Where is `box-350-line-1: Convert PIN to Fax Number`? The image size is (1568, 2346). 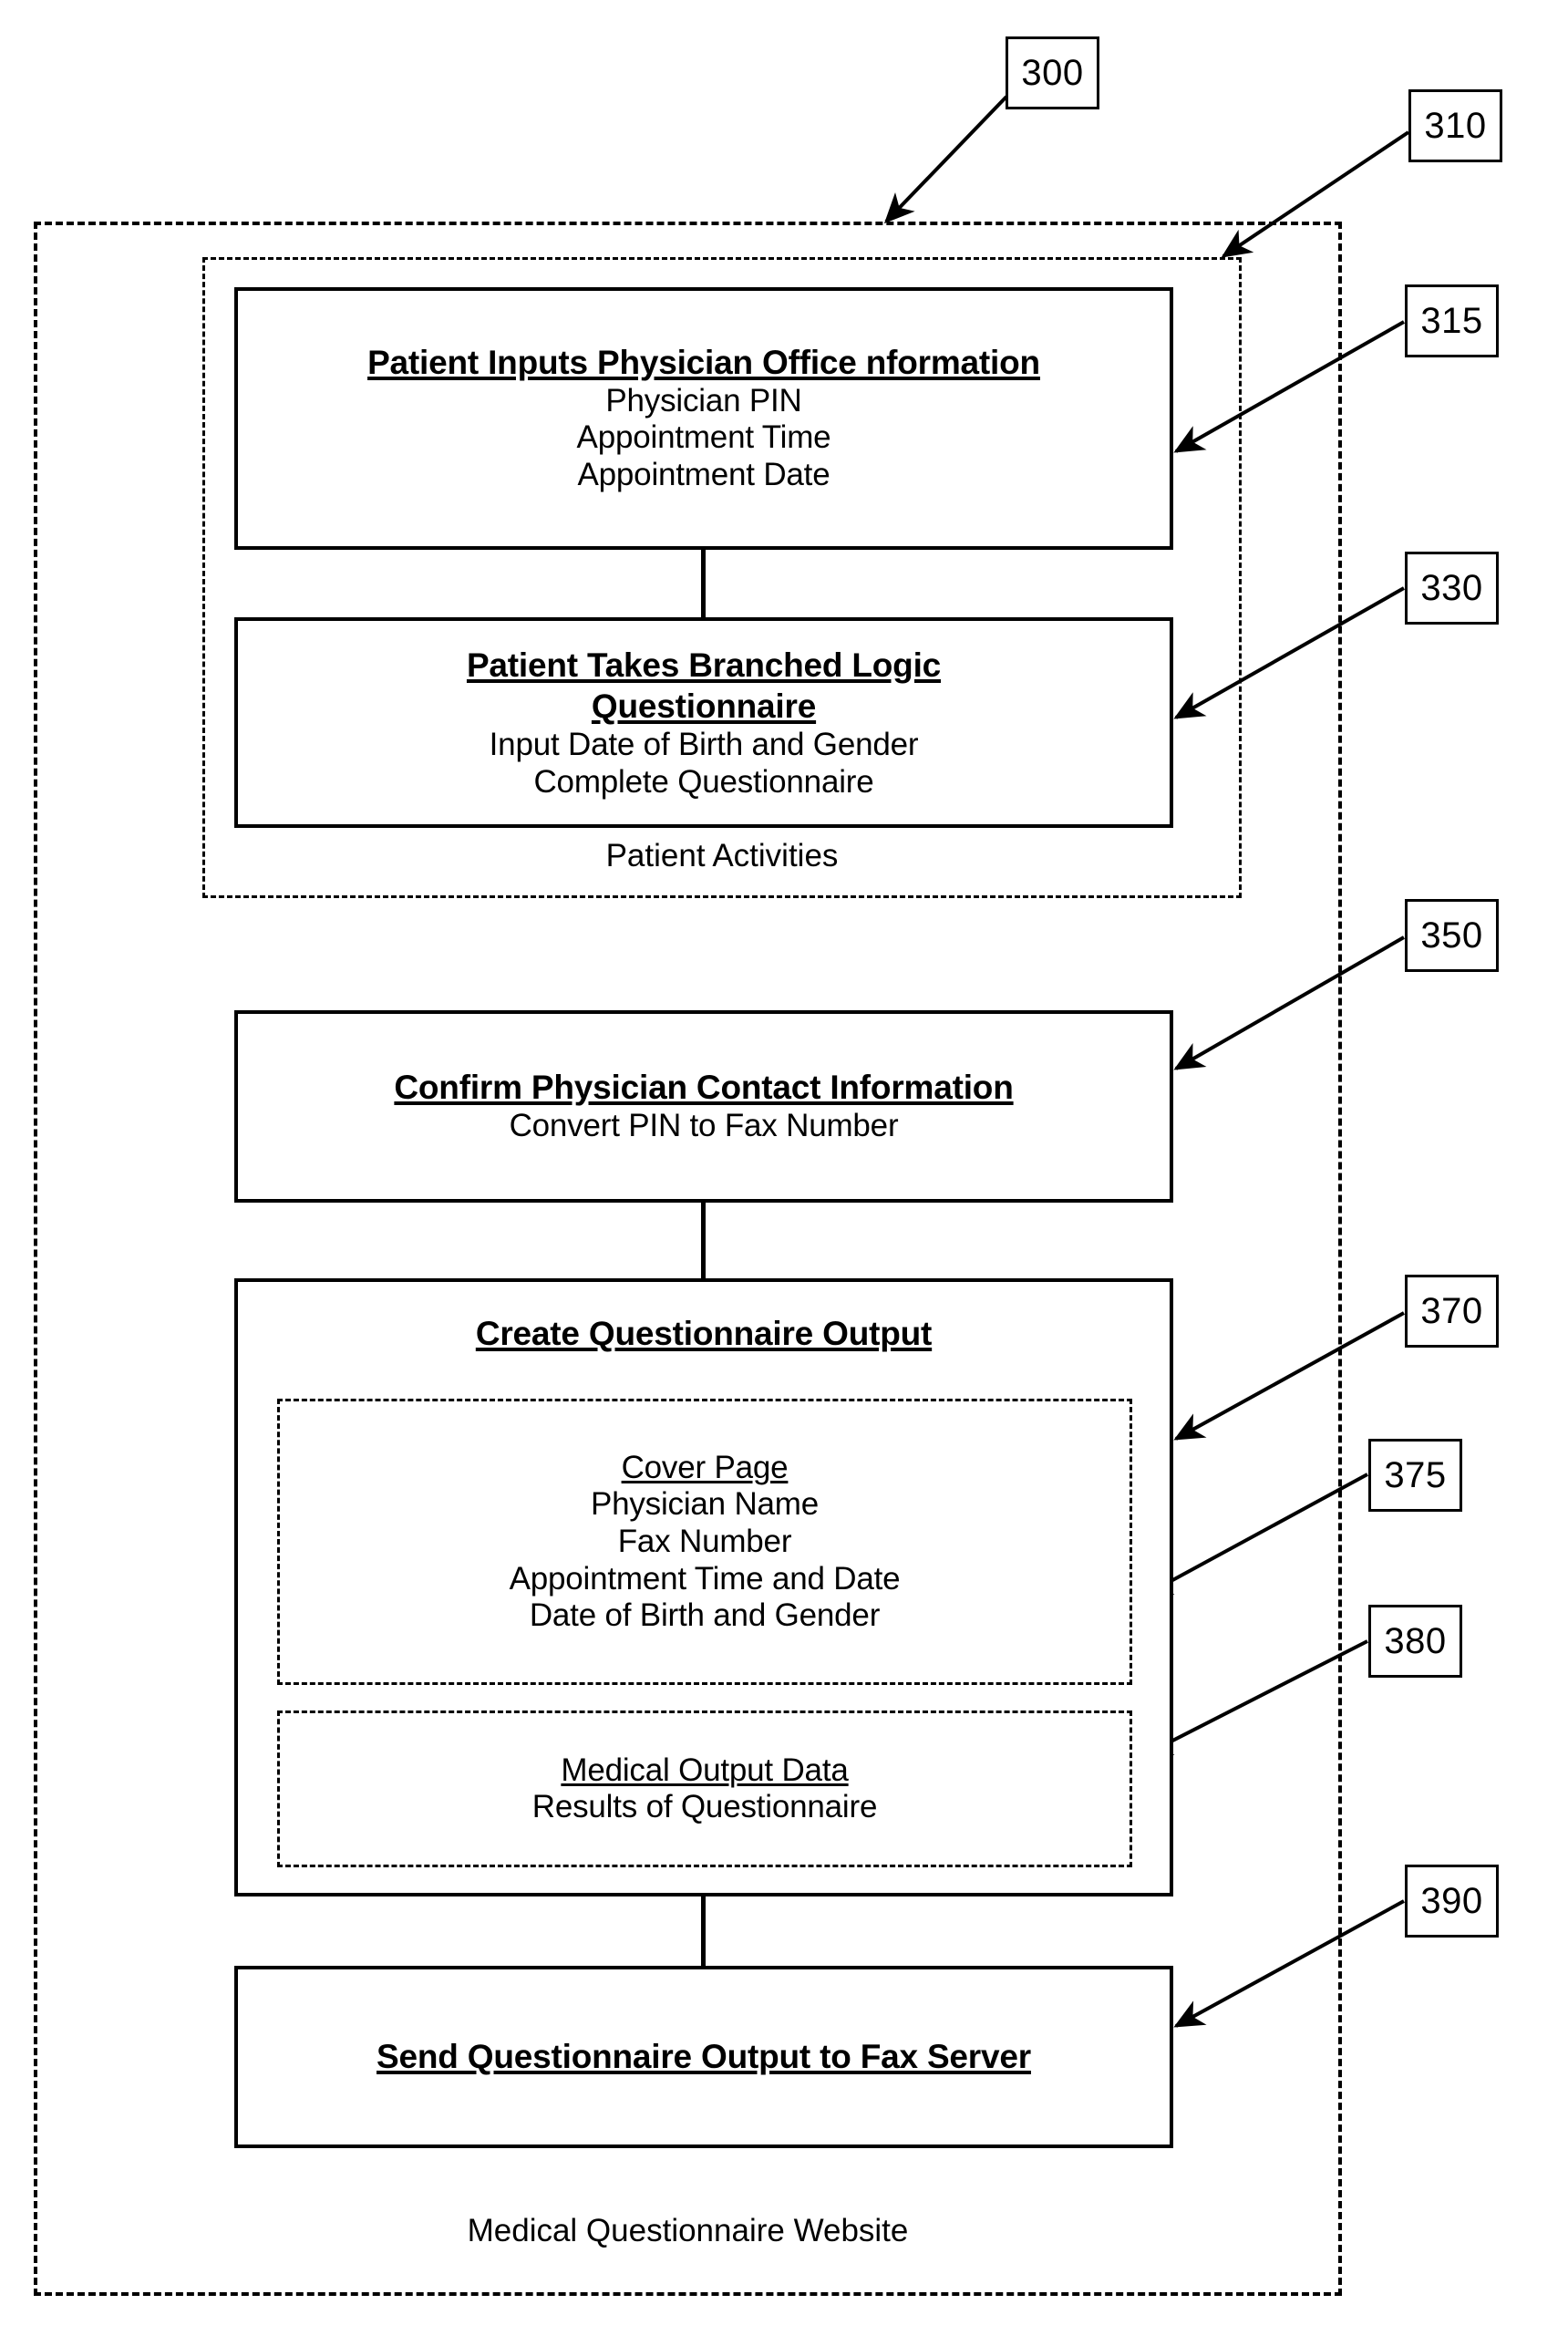
box-350-line-1: Convert PIN to Fax Number is located at coordinates (704, 1125).